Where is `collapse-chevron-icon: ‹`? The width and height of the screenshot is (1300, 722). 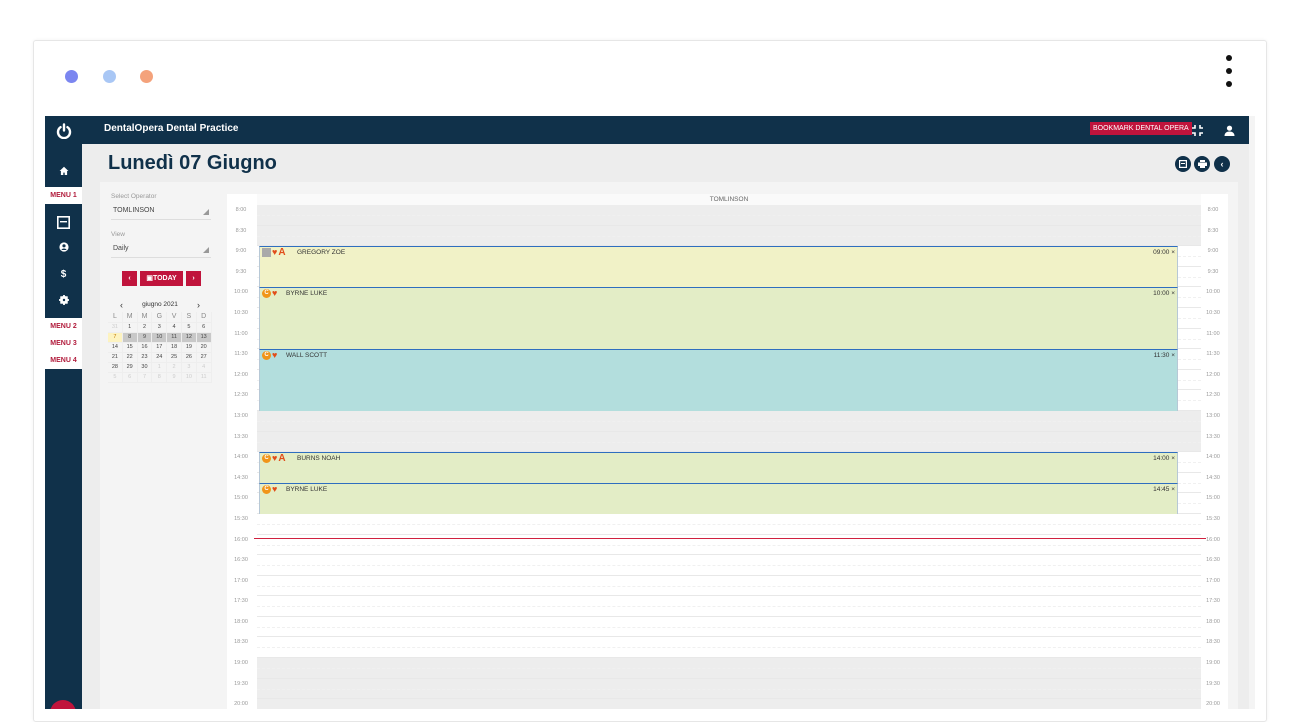
collapse-chevron-icon: ‹ is located at coordinates (1222, 164).